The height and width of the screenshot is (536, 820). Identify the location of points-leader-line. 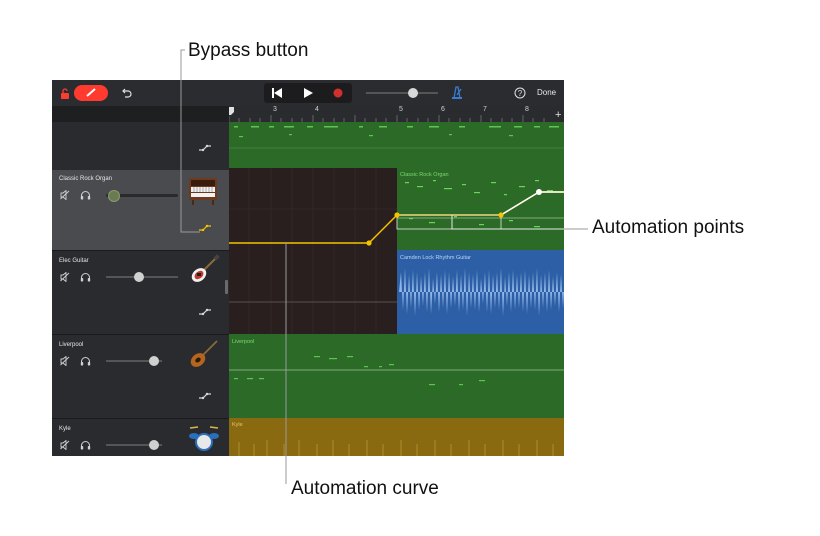
(519, 222).